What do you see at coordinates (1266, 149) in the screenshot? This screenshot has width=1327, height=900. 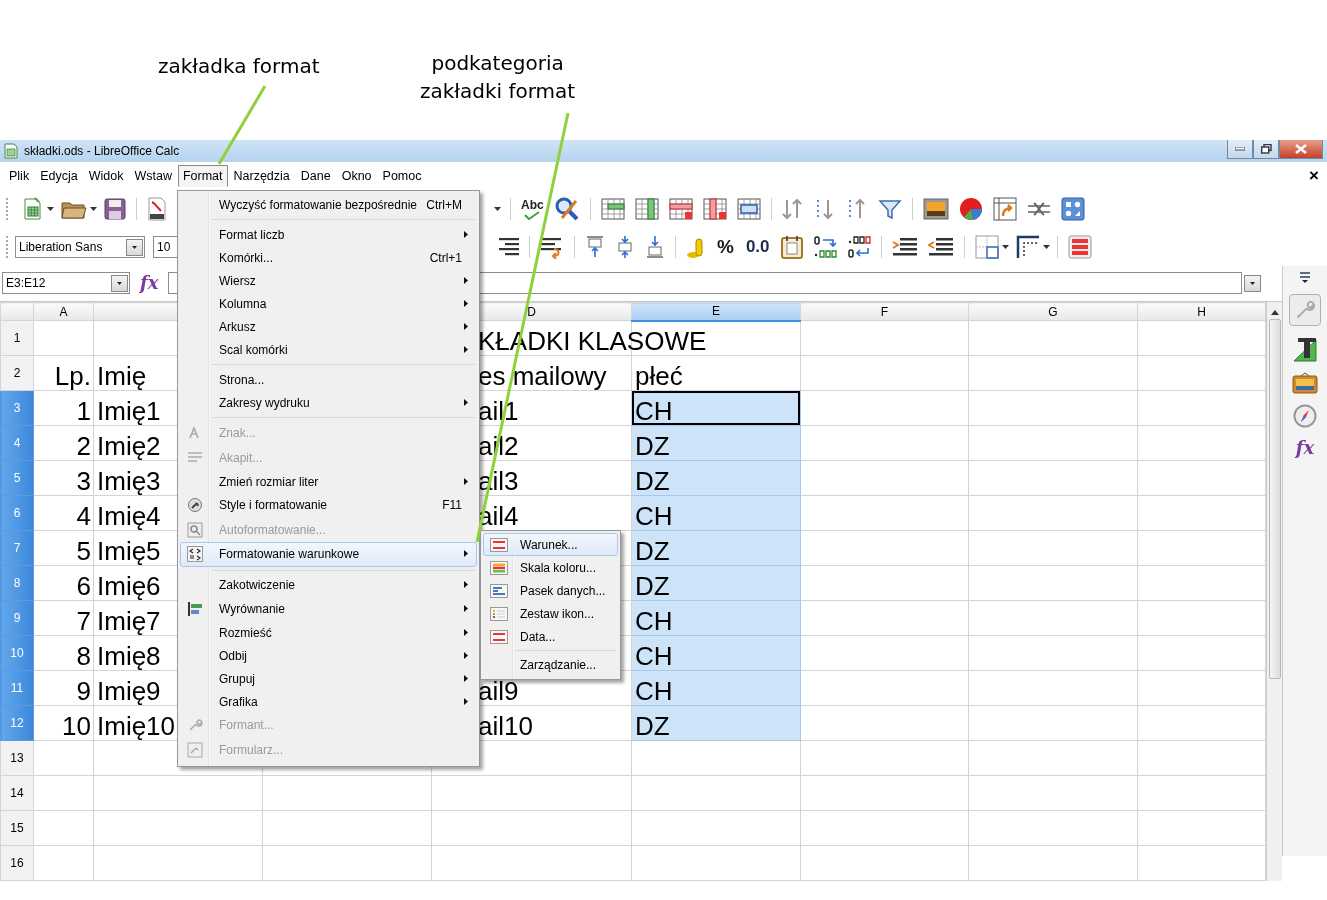 I see `maximize-button` at bounding box center [1266, 149].